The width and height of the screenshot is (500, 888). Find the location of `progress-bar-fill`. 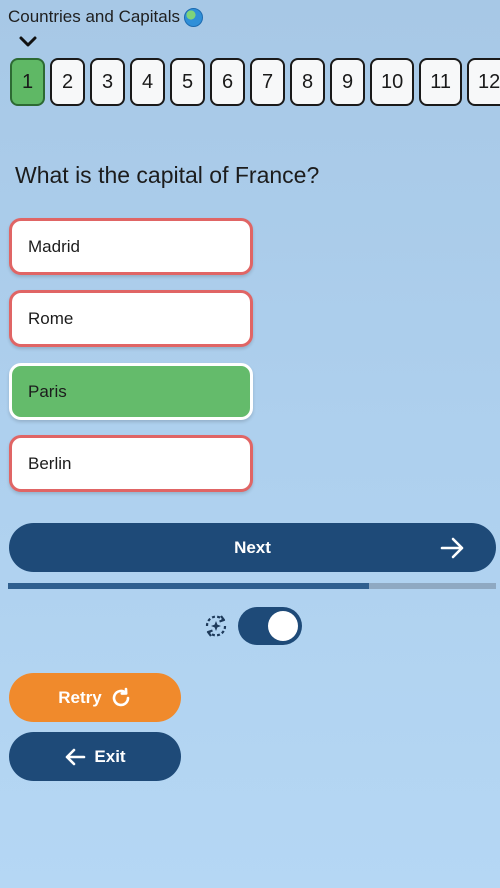

progress-bar-fill is located at coordinates (189, 586).